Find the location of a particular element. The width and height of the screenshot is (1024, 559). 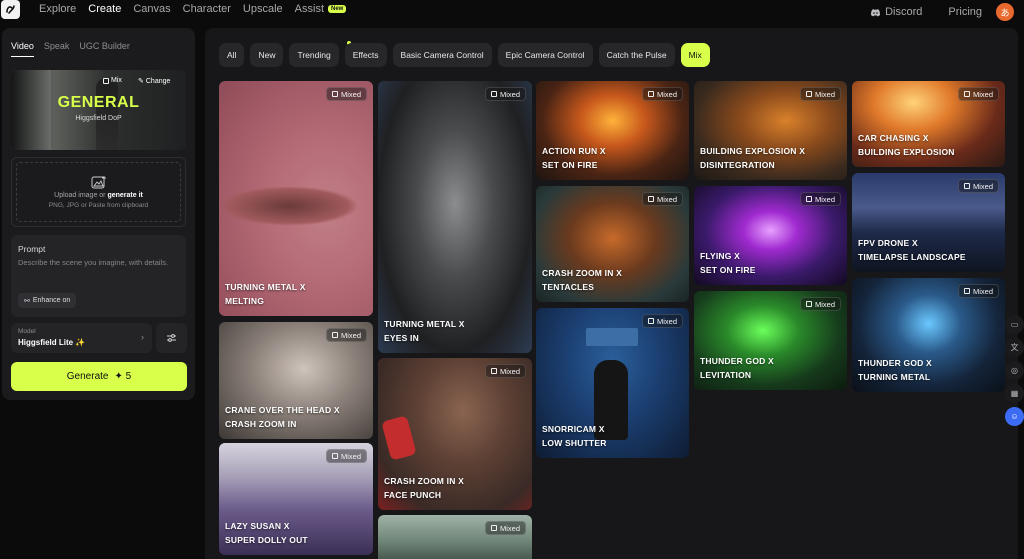

effect-card: Mixed is located at coordinates (455, 537).